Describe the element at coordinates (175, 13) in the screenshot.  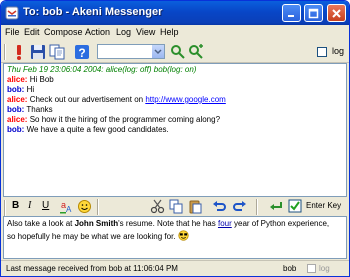
I see `title-bar: To: bob - Akeni Messenger` at that location.